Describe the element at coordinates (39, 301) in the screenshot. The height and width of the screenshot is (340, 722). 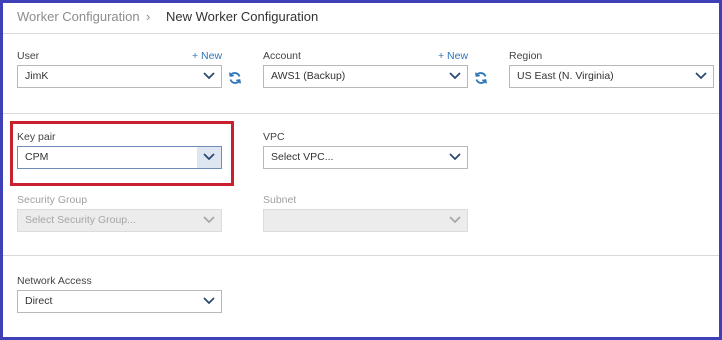
I see `network-access-select-value: Direct` at that location.